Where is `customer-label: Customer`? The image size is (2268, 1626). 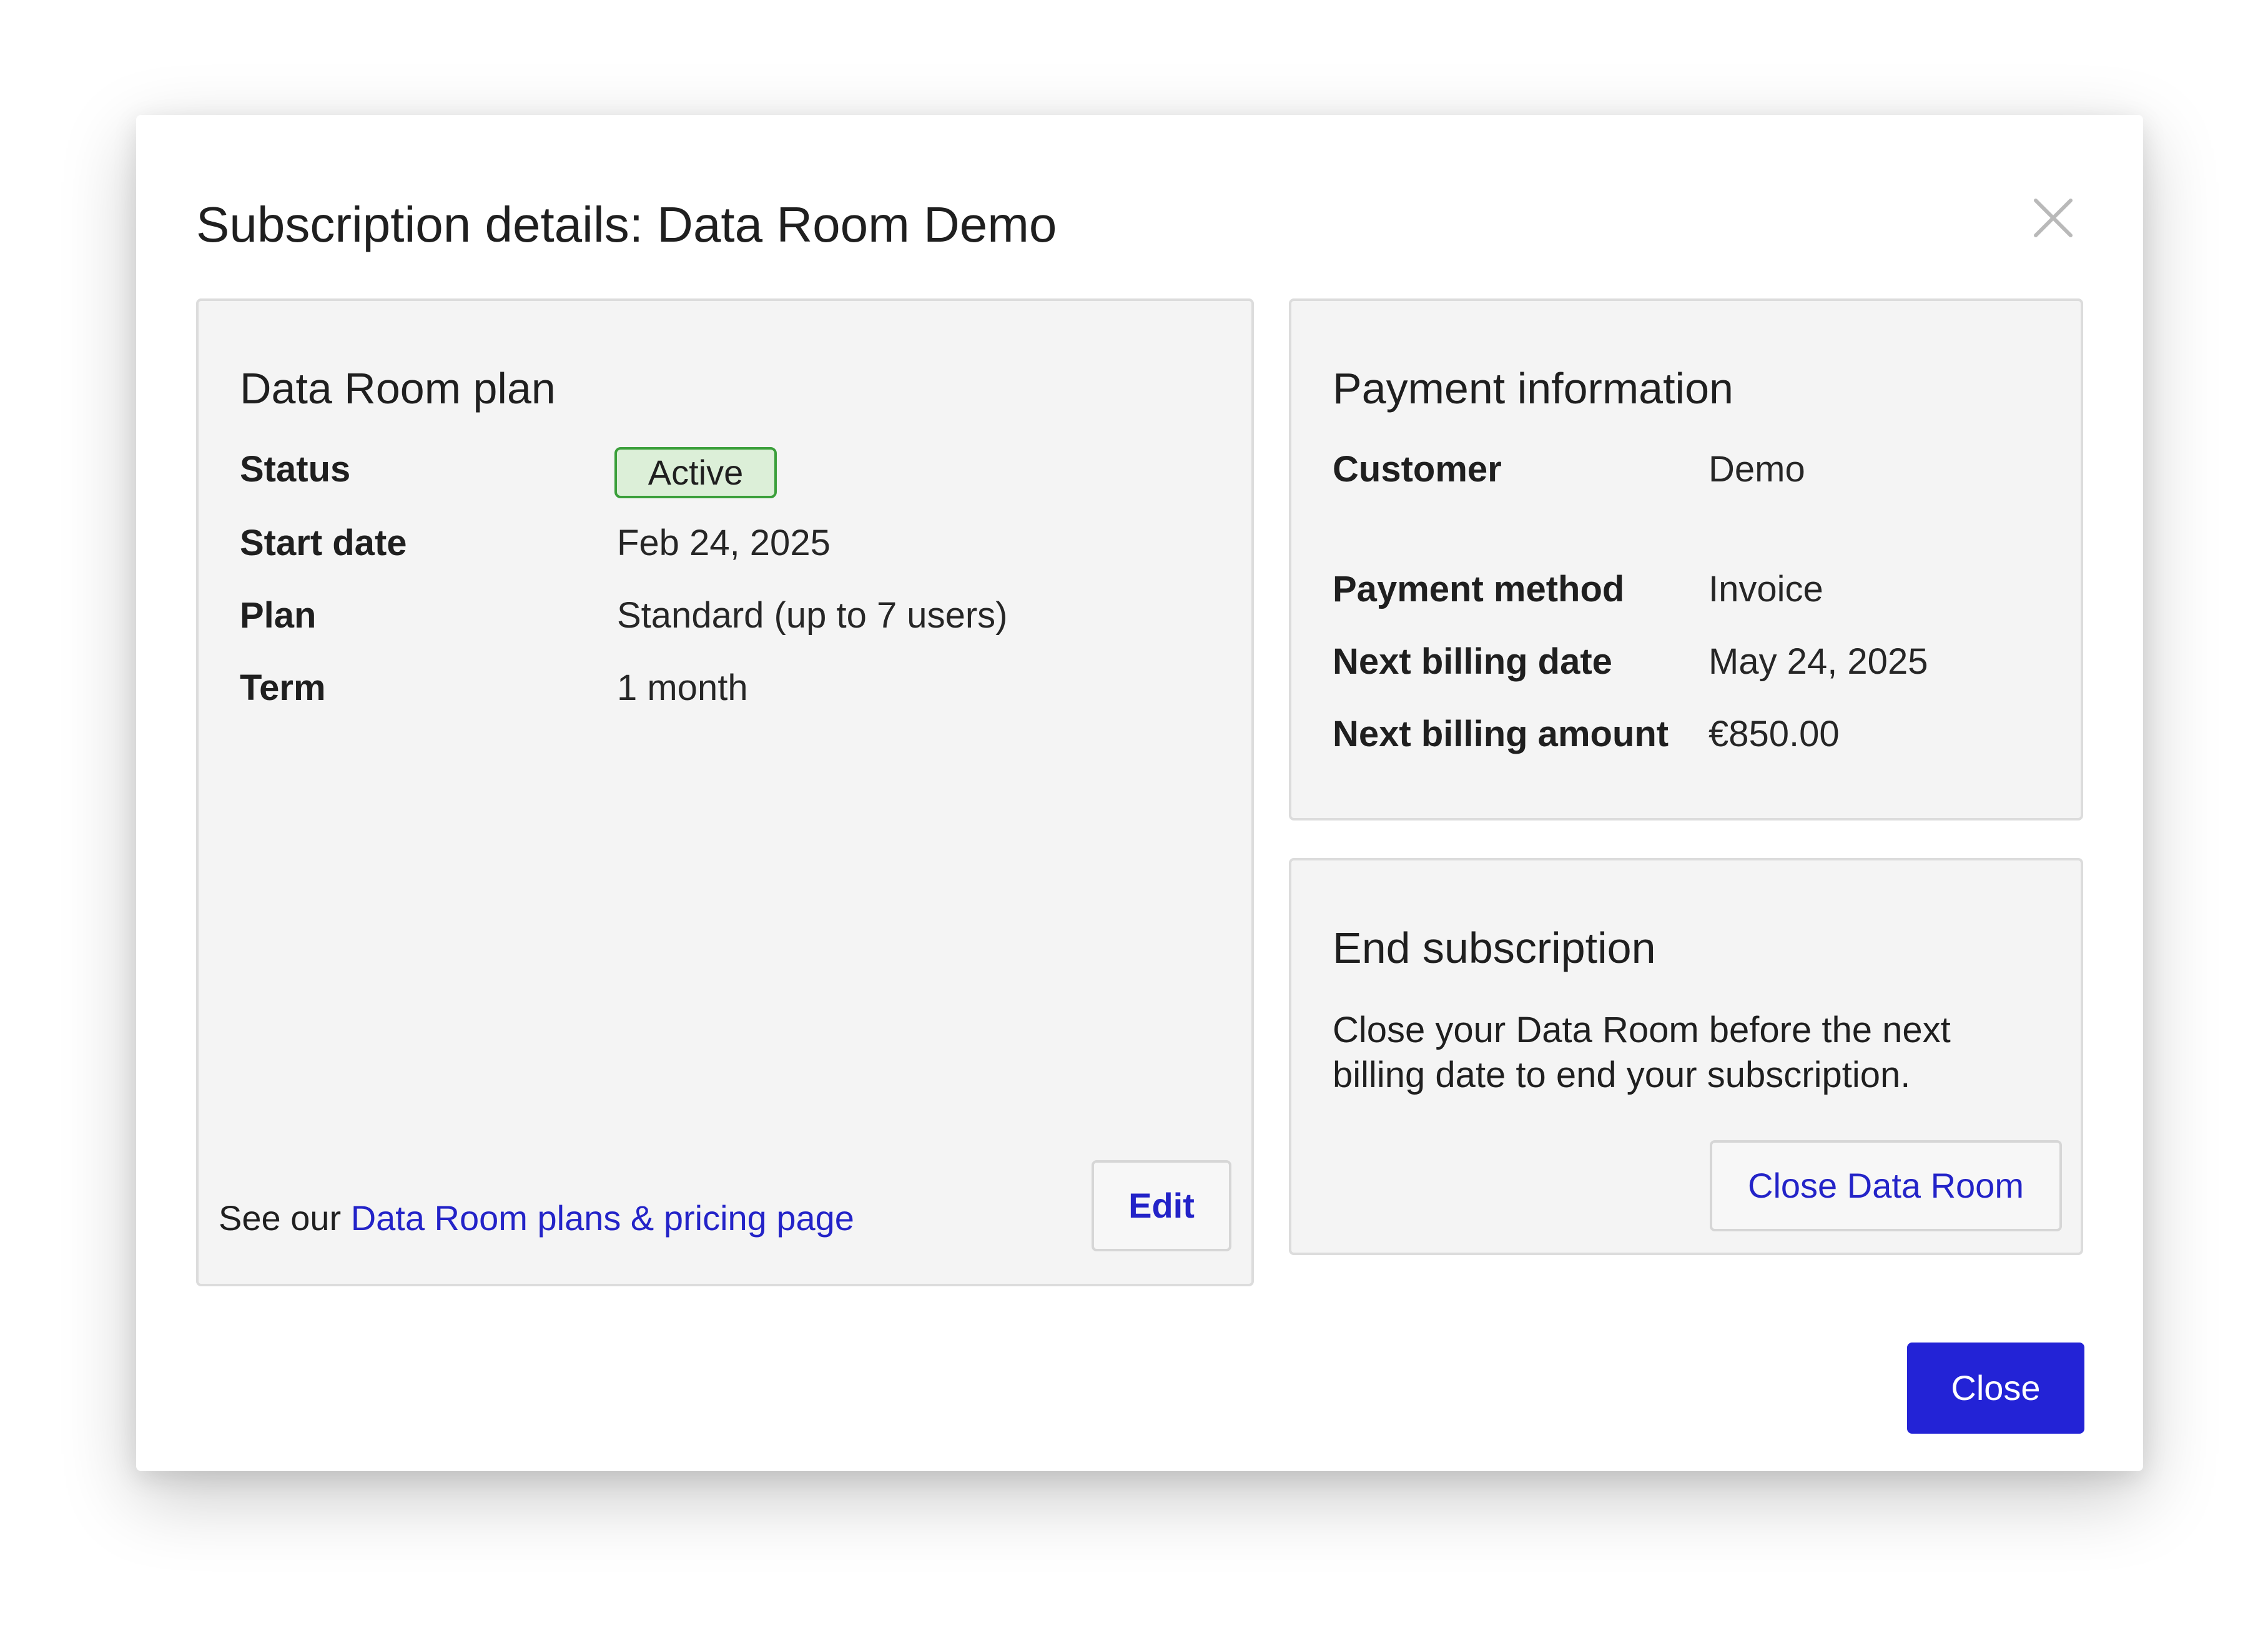 customer-label: Customer is located at coordinates (1417, 470).